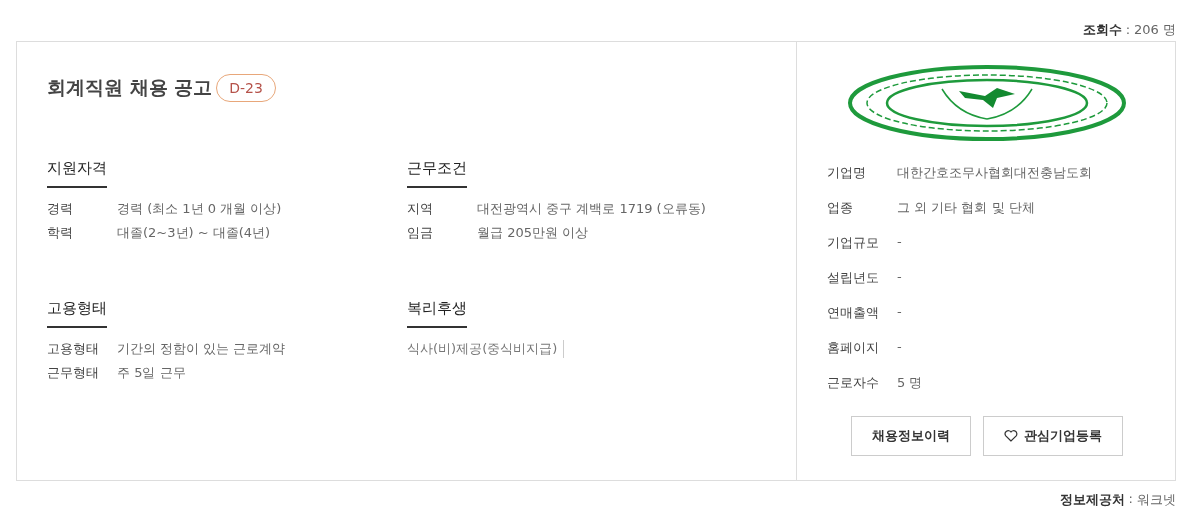 The width and height of the screenshot is (1195, 529). Describe the element at coordinates (130, 87) in the screenshot. I see `job-title: 회계직원 채용 공고` at that location.